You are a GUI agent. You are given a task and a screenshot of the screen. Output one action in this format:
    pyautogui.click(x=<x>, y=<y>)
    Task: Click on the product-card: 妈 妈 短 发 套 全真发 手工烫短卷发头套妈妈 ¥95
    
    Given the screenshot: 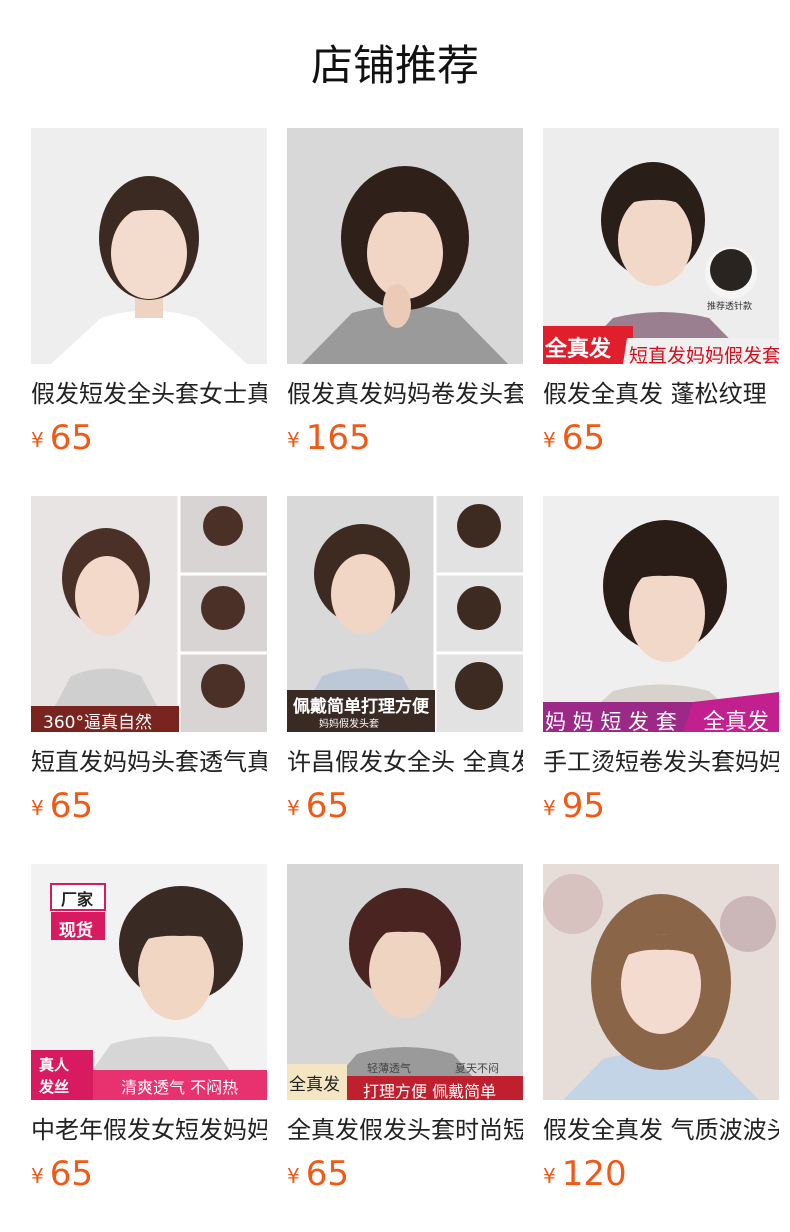 What is the action you would take?
    pyautogui.click(x=661, y=661)
    